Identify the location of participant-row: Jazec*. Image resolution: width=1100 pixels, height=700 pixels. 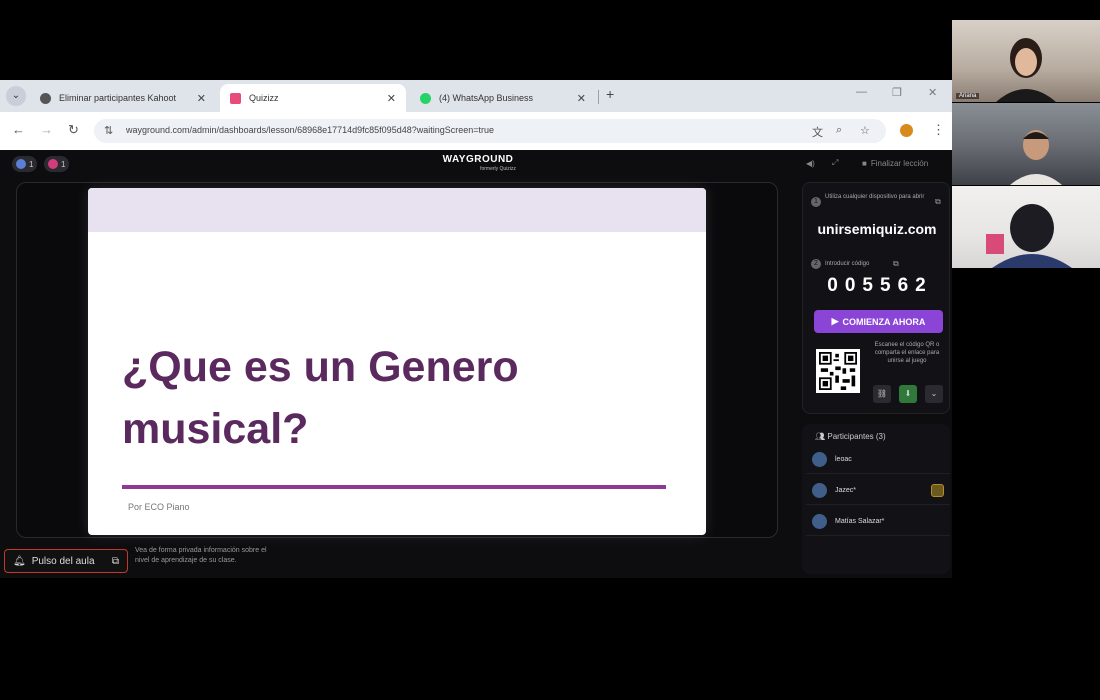
(878, 491).